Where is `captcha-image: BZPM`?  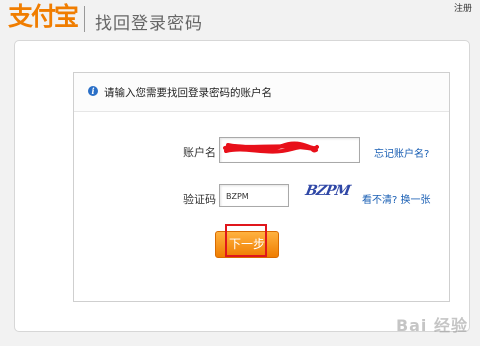
captcha-image: BZPM is located at coordinates (327, 194).